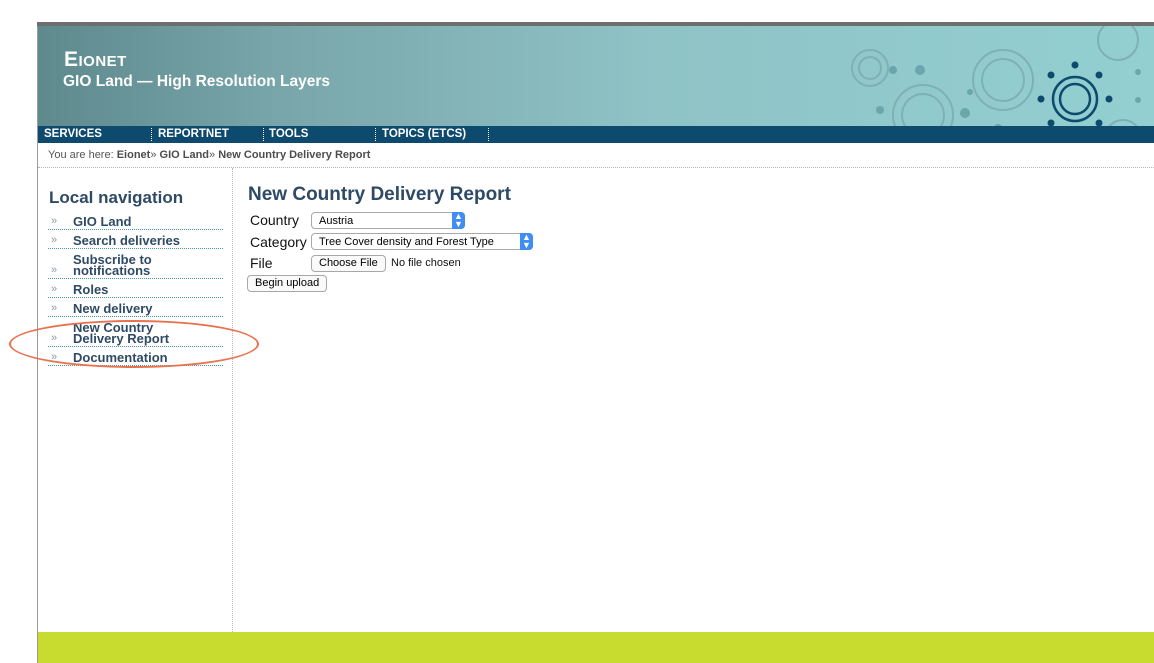  What do you see at coordinates (134, 344) in the screenshot?
I see `annotation-highlight-ellipse` at bounding box center [134, 344].